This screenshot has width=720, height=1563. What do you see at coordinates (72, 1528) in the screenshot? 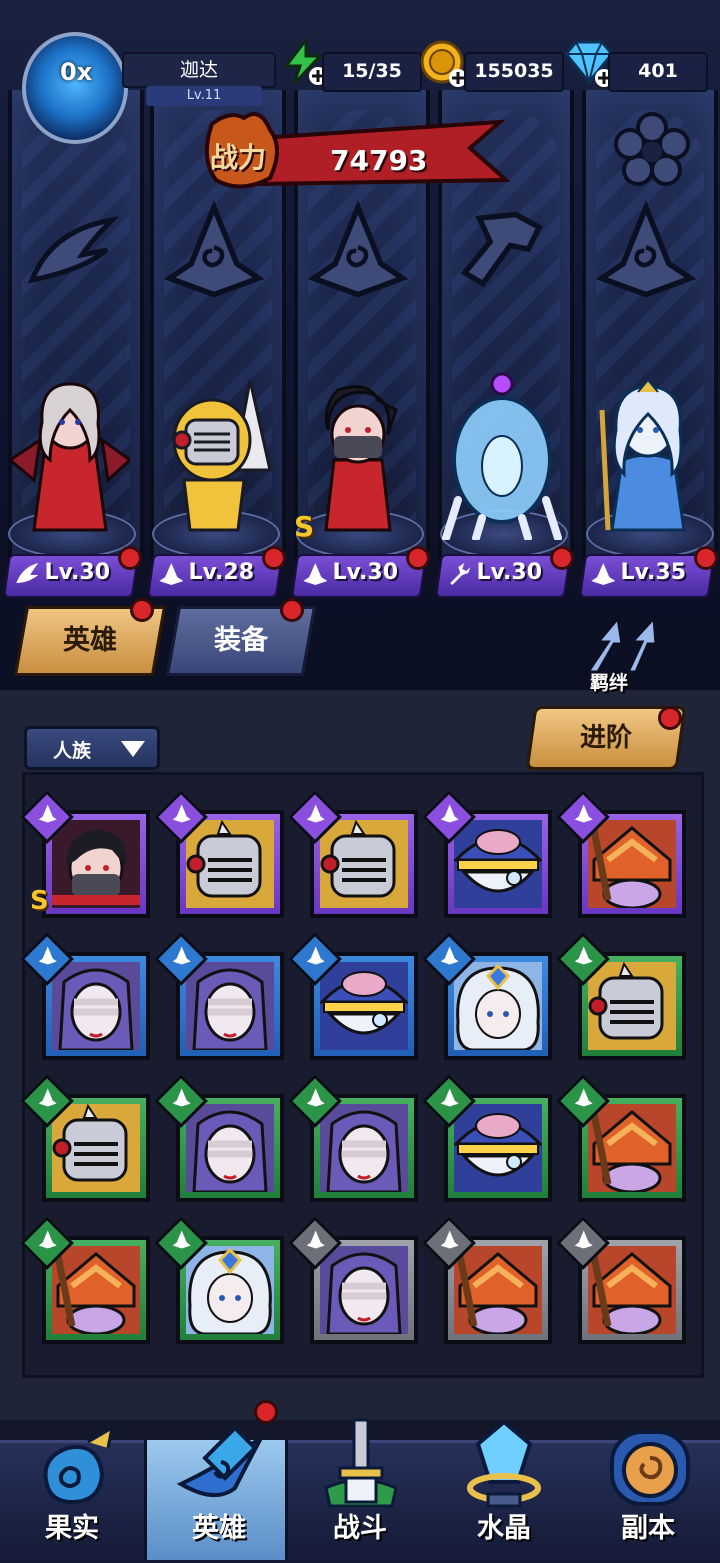
I see `nav-label: 果实` at bounding box center [72, 1528].